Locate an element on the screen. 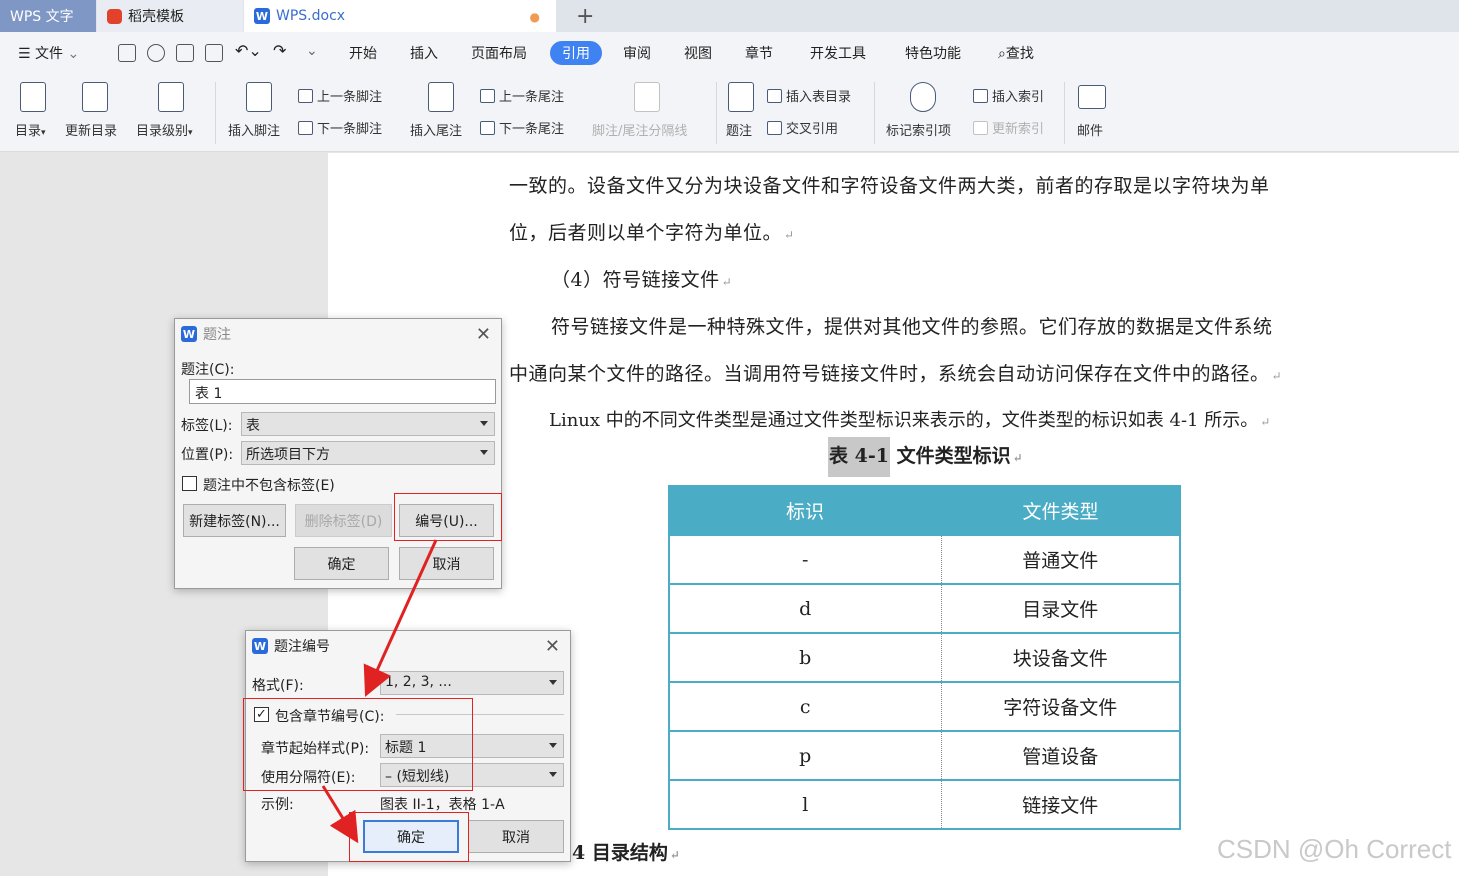 The width and height of the screenshot is (1459, 876). annotation-arrows is located at coordinates (379, 691).